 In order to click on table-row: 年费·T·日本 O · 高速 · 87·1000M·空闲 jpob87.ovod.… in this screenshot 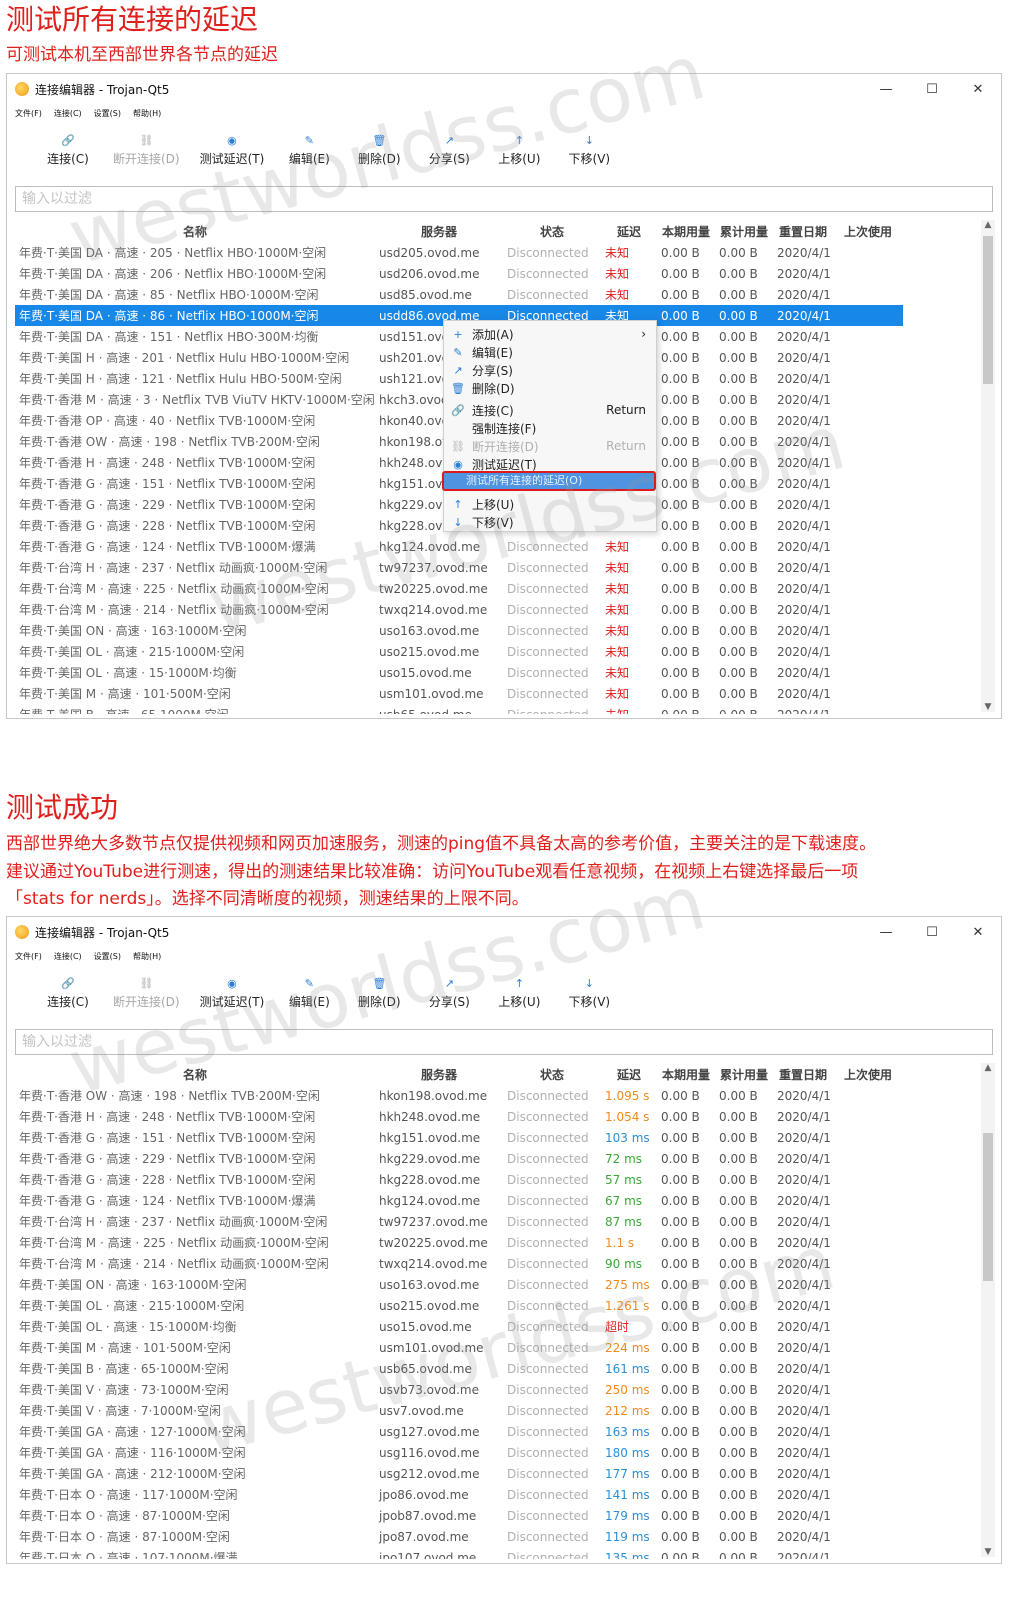, I will do `click(459, 1515)`.